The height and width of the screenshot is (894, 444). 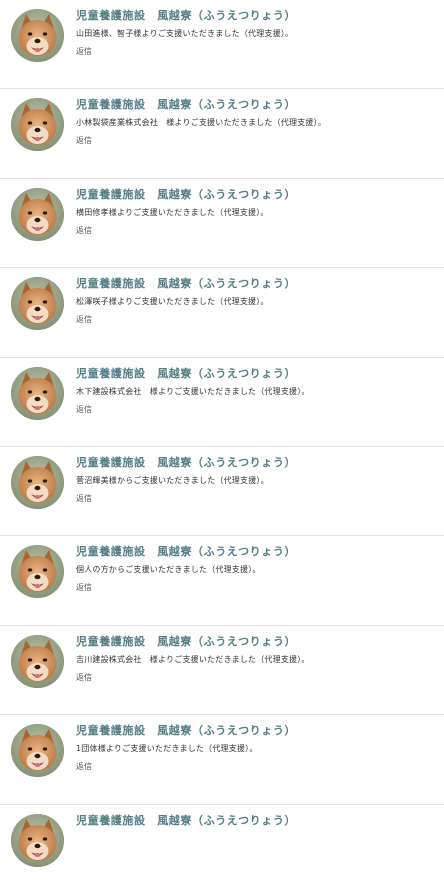 What do you see at coordinates (201, 123) in the screenshot?
I see `support-message: 小林製袋産業株式会社 様よりご支援いただきました（代理支援）。` at bounding box center [201, 123].